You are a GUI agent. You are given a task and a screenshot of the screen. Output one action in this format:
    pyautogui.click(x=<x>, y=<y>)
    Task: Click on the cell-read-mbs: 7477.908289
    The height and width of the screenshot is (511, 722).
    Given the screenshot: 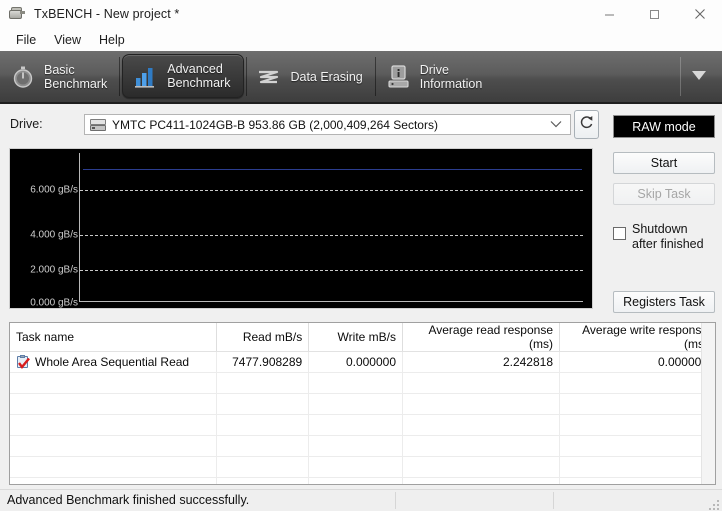 What is the action you would take?
    pyautogui.click(x=263, y=362)
    